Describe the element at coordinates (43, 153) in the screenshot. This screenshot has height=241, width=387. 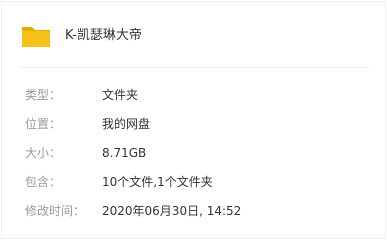
I see `property-label: 大小：` at that location.